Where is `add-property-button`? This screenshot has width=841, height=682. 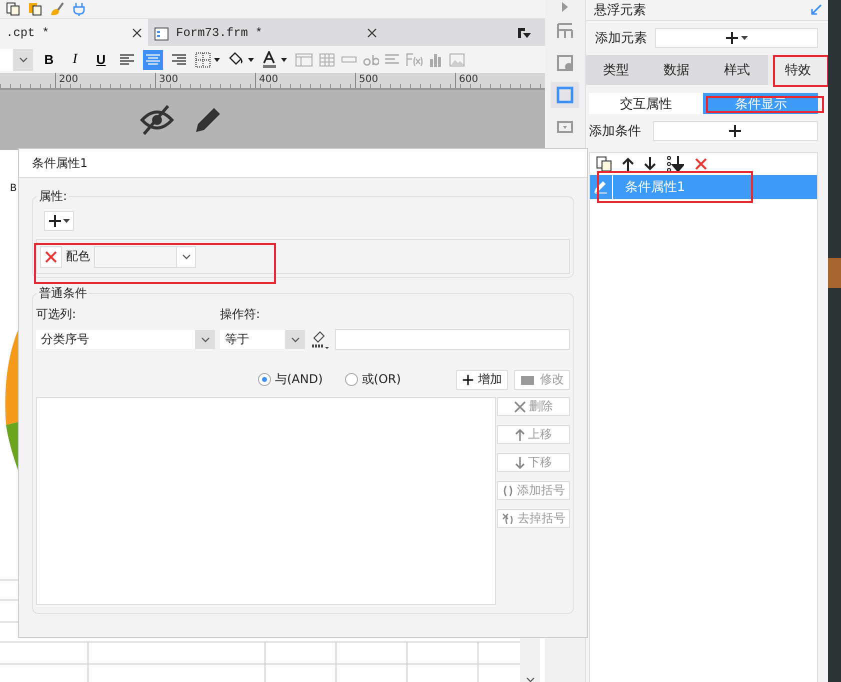
add-property-button is located at coordinates (59, 221).